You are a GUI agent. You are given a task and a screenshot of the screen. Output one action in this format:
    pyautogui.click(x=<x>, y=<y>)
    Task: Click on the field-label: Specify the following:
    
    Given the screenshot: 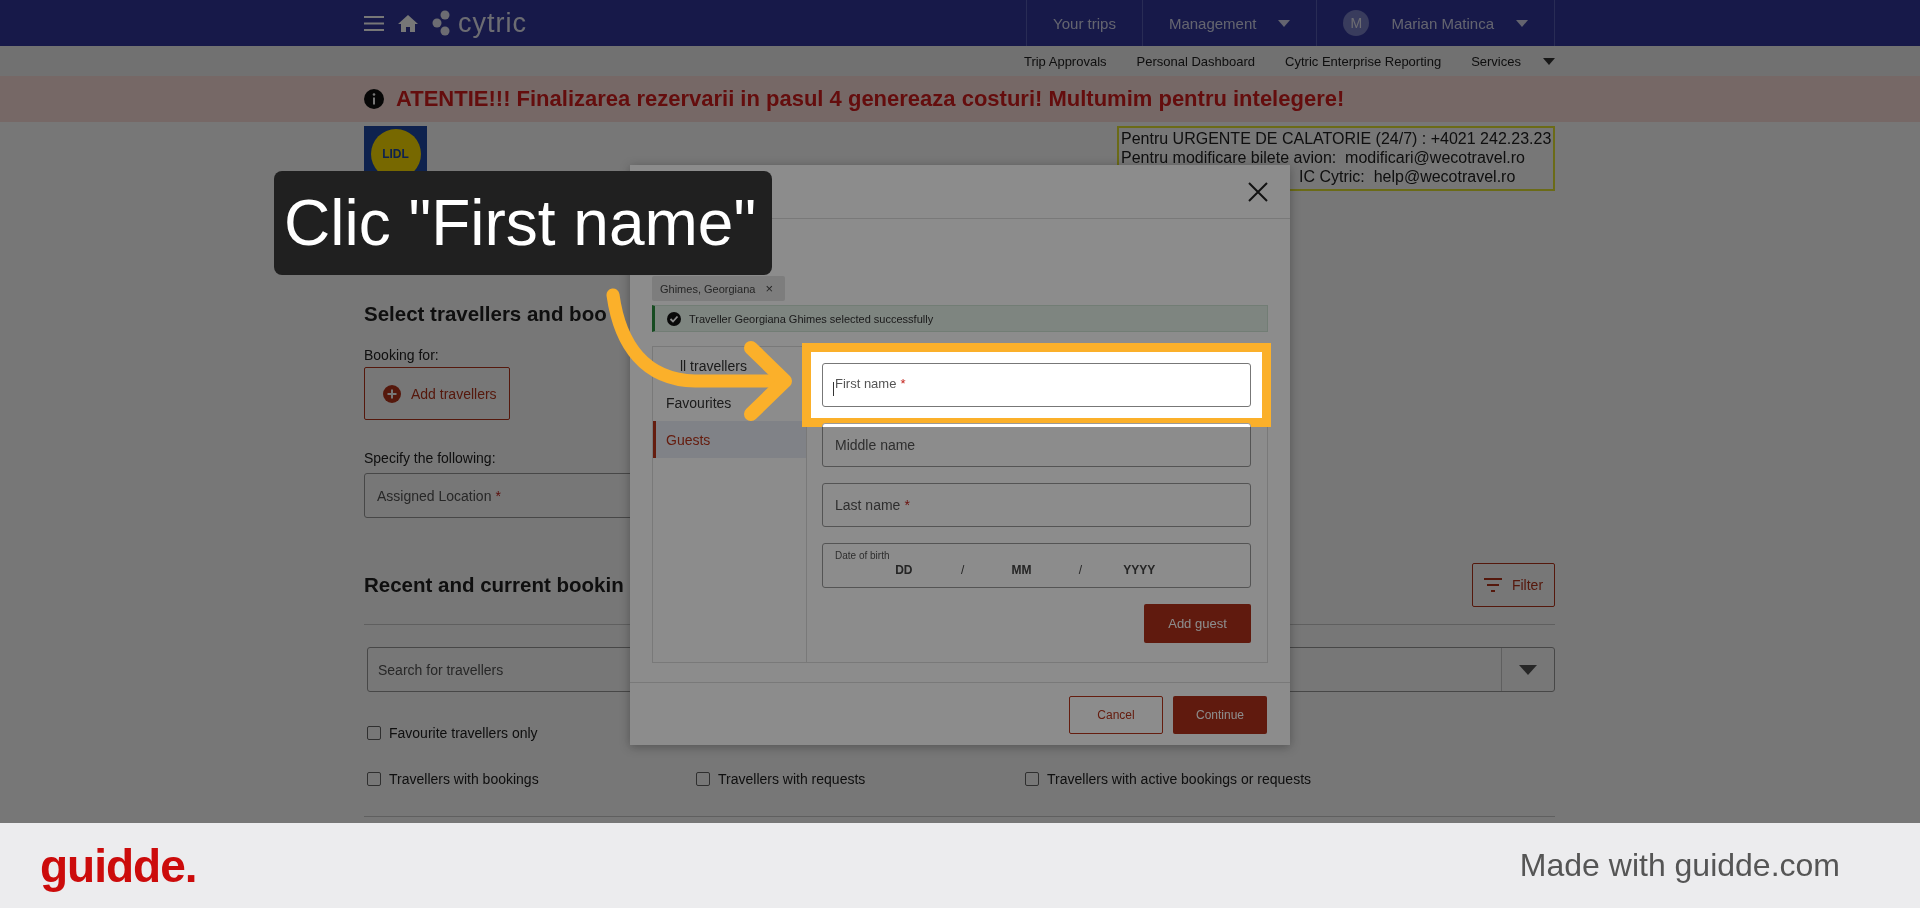 What is the action you would take?
    pyautogui.click(x=430, y=458)
    